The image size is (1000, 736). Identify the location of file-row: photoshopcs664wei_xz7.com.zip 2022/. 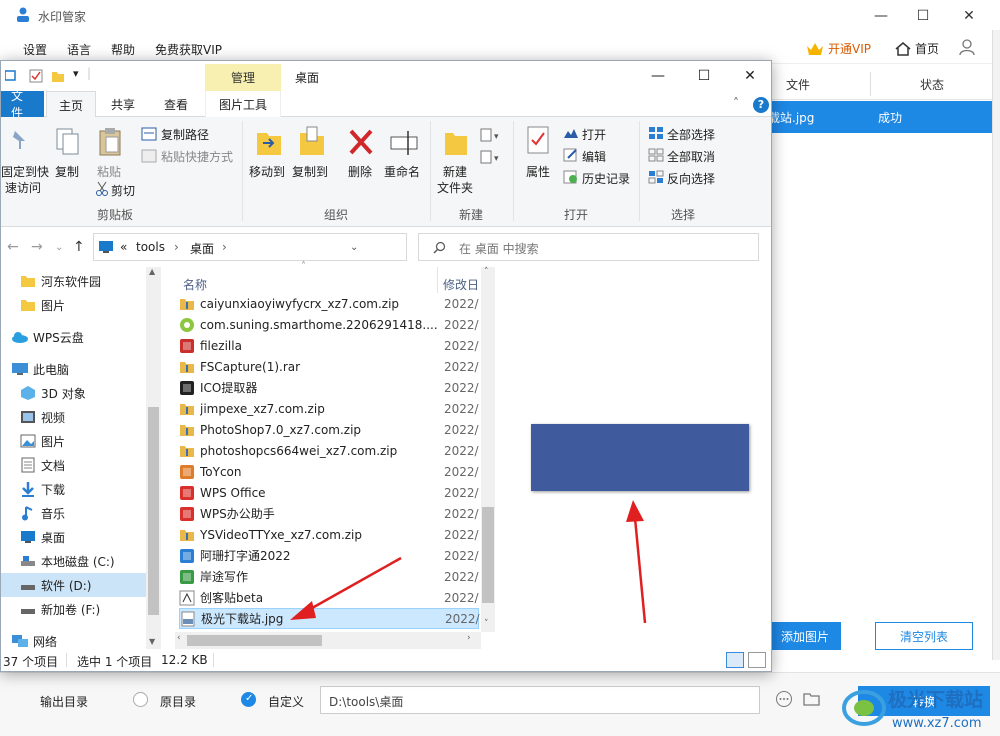
(329, 450).